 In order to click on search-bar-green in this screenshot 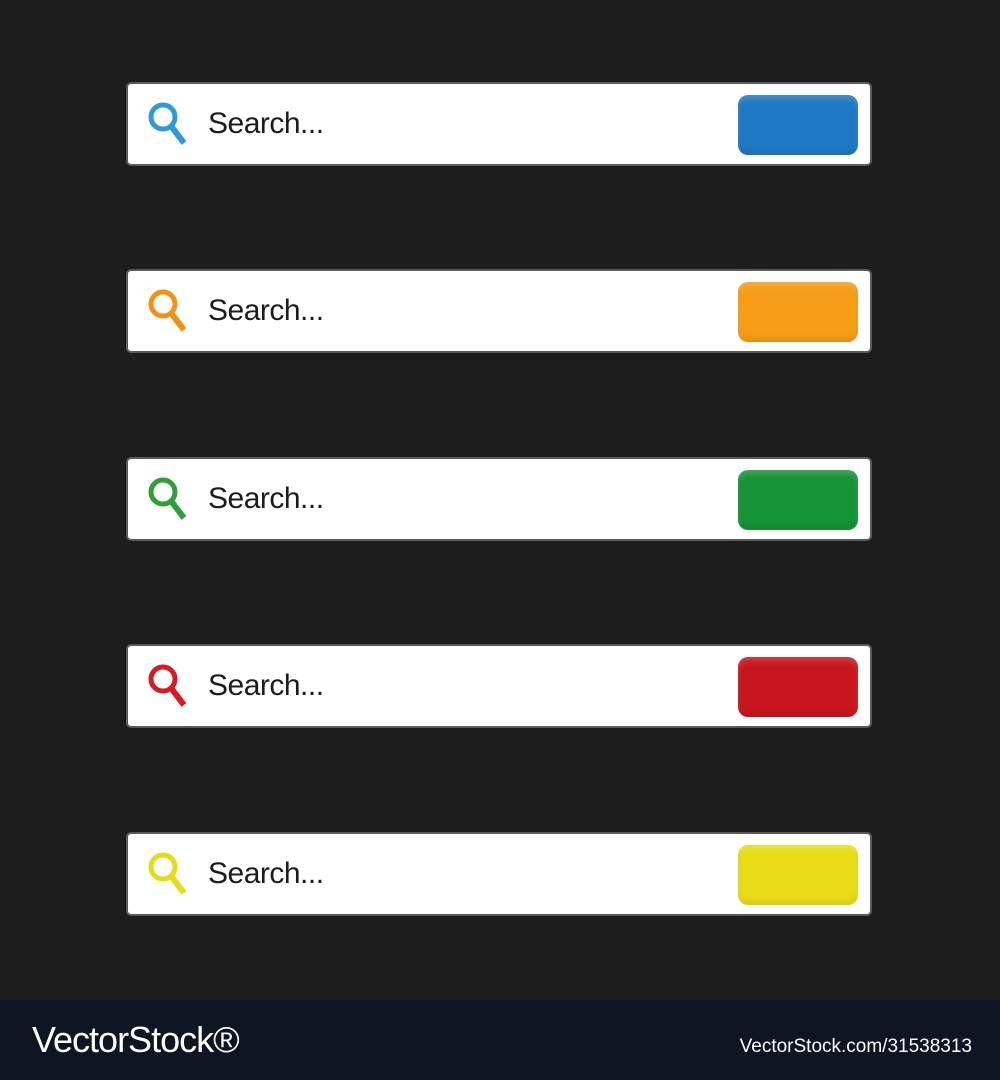, I will do `click(499, 499)`.